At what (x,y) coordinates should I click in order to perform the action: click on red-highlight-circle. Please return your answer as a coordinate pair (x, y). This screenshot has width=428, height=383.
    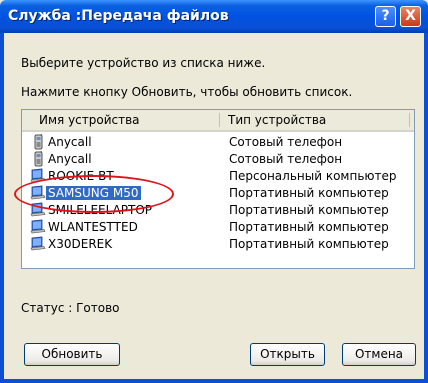
    Looking at the image, I should click on (94, 194).